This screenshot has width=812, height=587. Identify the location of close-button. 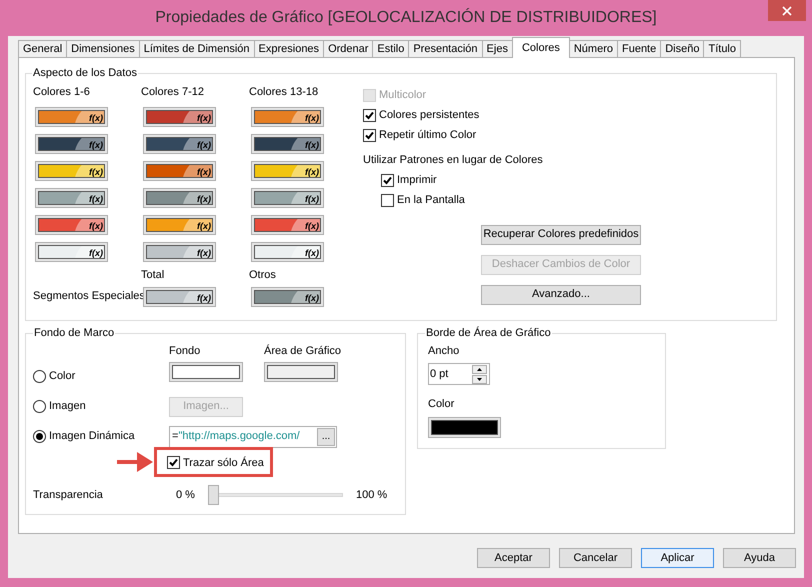
(787, 10).